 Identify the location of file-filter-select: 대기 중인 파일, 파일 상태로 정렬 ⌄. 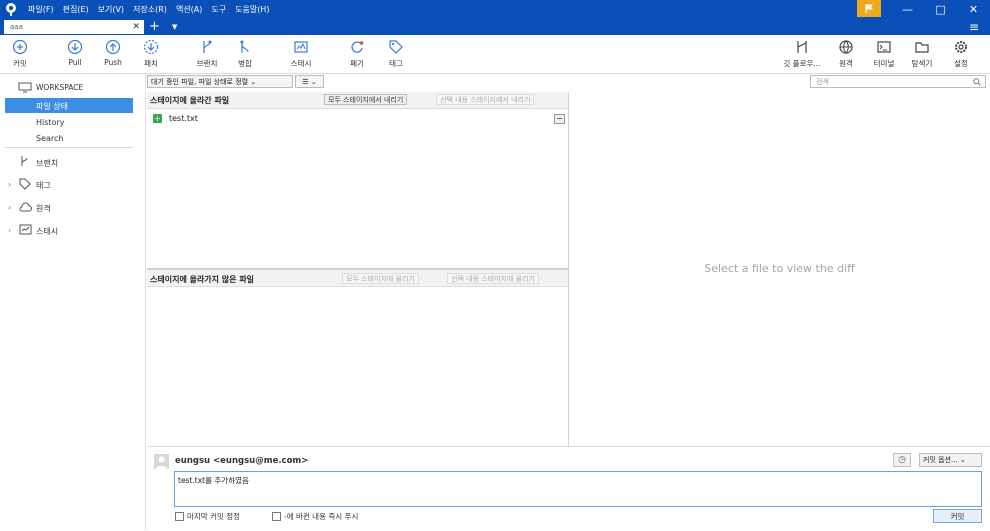
(220, 81).